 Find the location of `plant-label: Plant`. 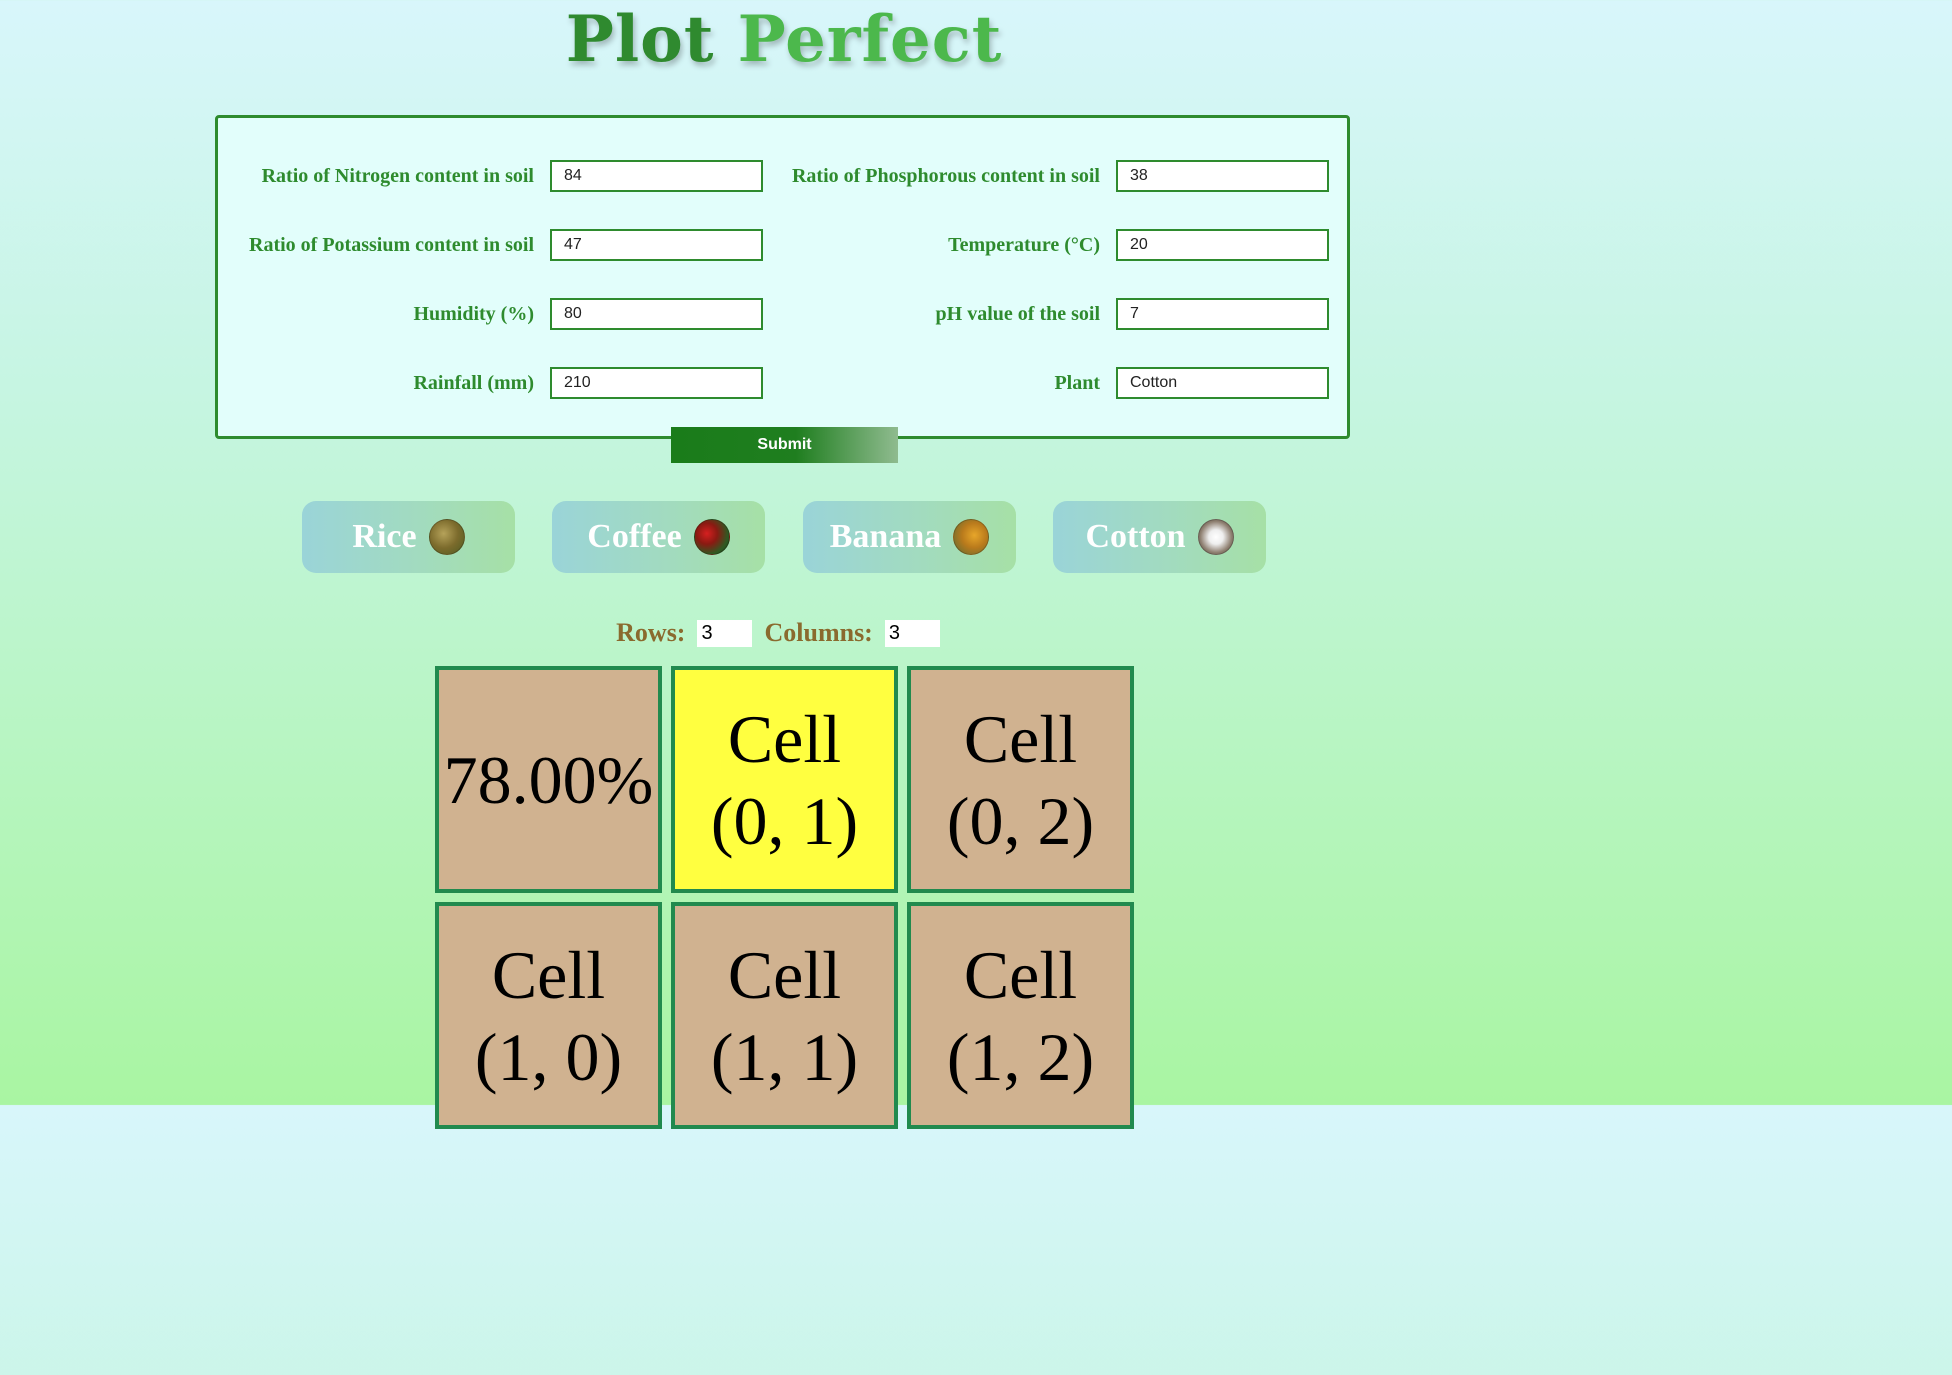

plant-label: Plant is located at coordinates (1077, 382).